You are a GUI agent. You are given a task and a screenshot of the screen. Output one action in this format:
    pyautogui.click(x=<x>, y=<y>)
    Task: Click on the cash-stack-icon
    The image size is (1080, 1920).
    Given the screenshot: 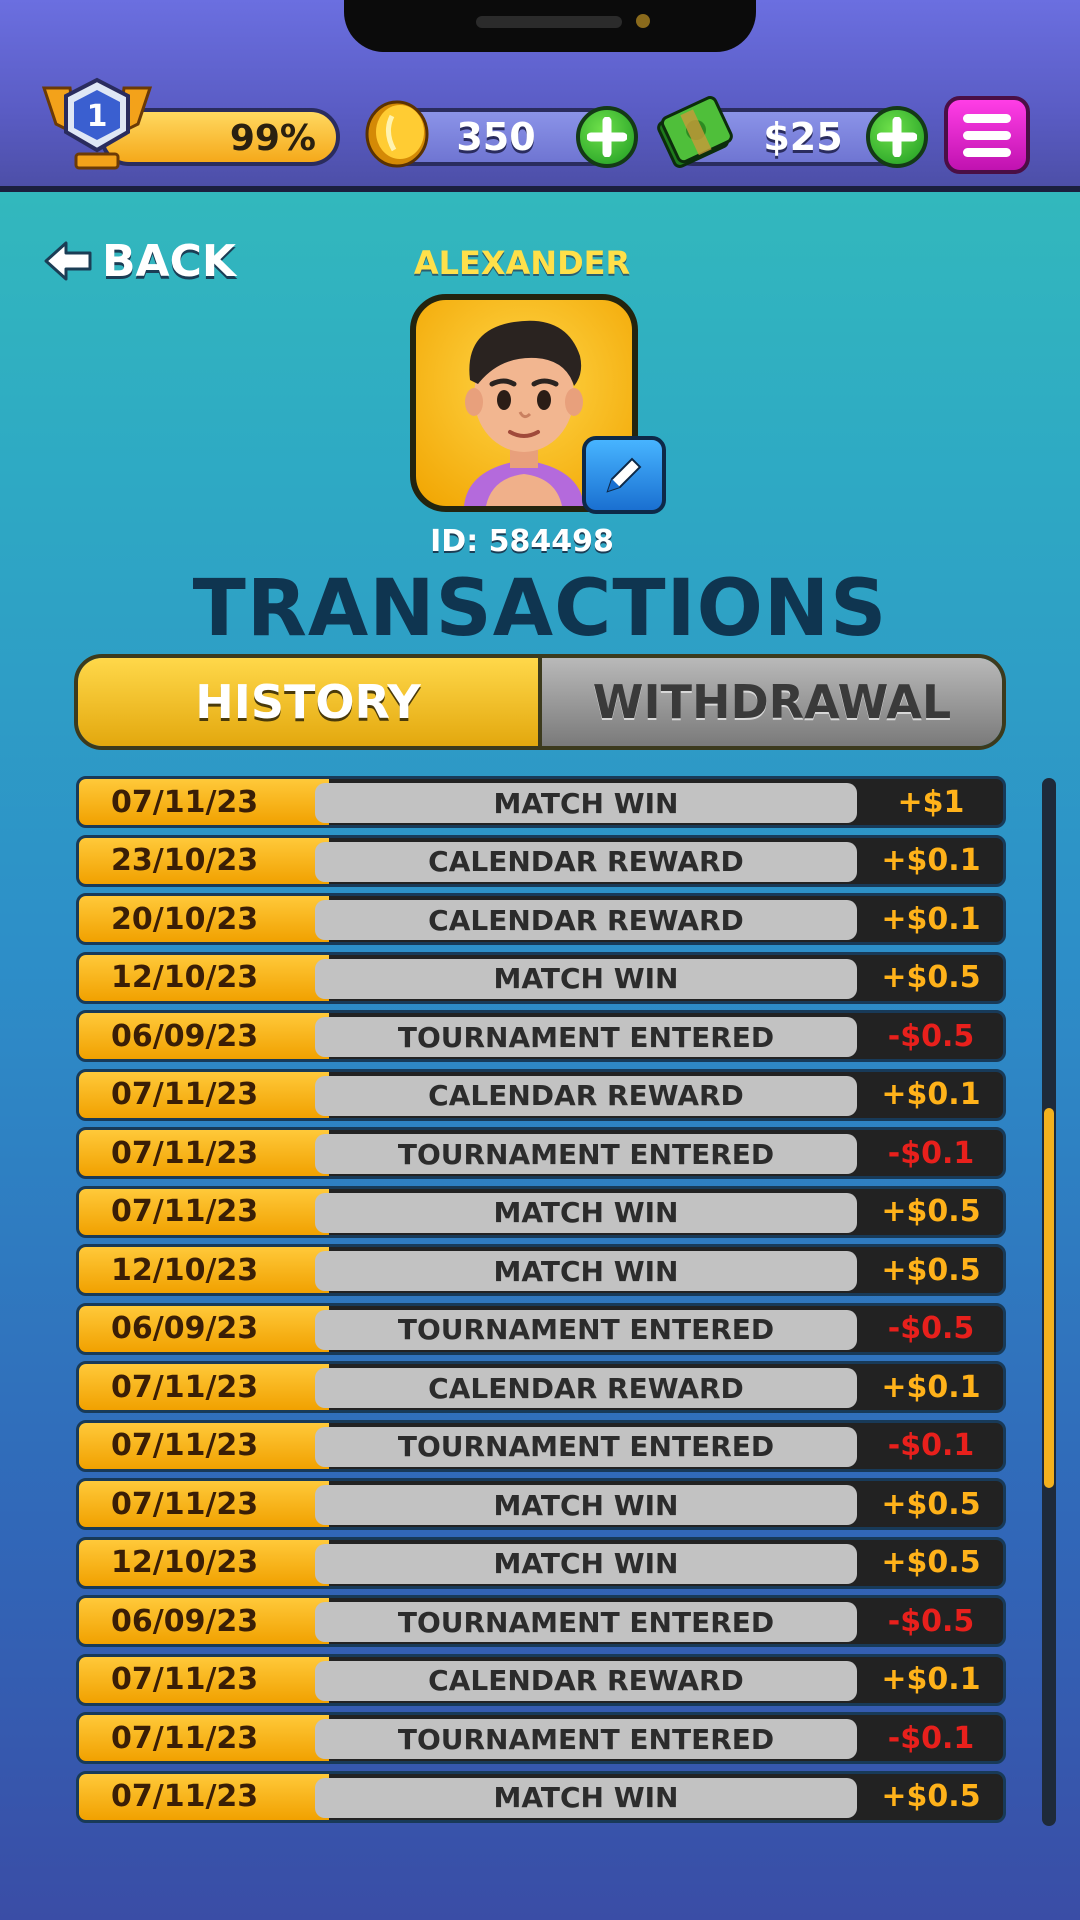 What is the action you would take?
    pyautogui.click(x=695, y=132)
    